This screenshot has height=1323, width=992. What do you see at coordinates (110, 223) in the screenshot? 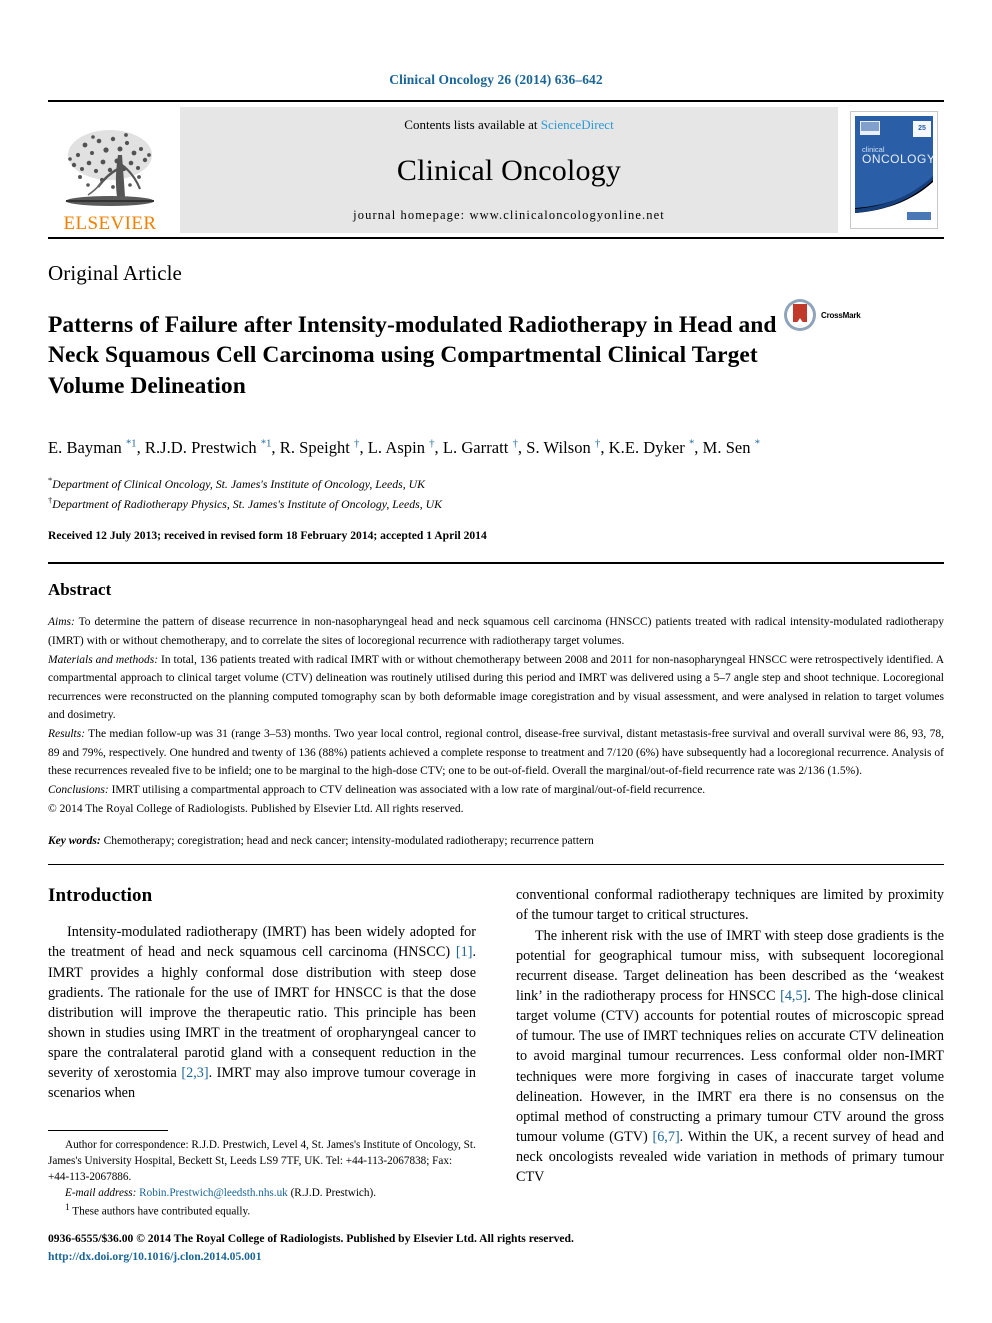
I see `elsevier-wordmark: ELSEVIER` at bounding box center [110, 223].